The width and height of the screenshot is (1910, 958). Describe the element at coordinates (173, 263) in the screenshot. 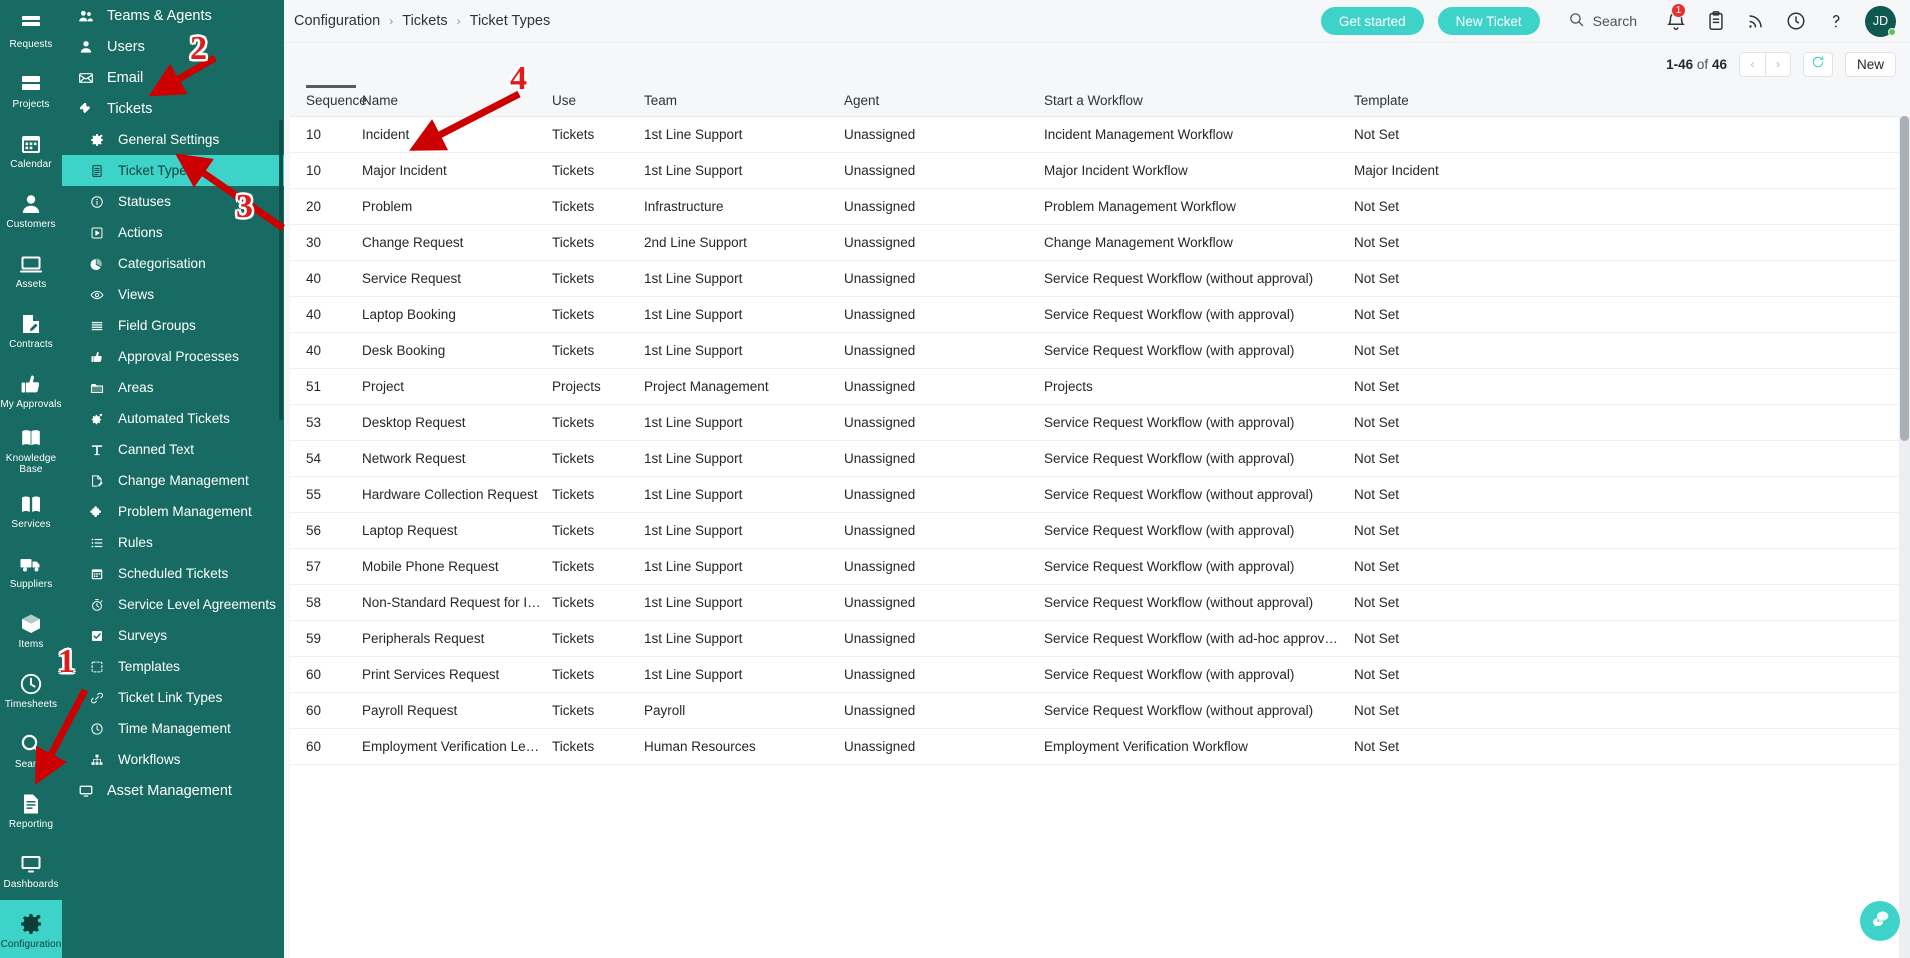

I see `config-nav-item-categorisation: Categorisation` at that location.